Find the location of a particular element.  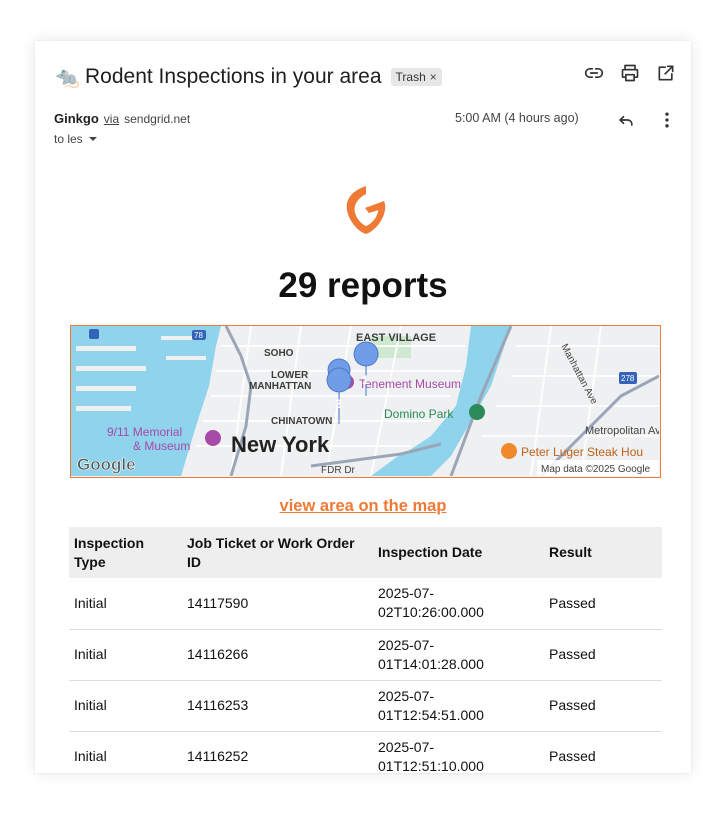

svg-text: 3 is located at coordinates (338, 404).